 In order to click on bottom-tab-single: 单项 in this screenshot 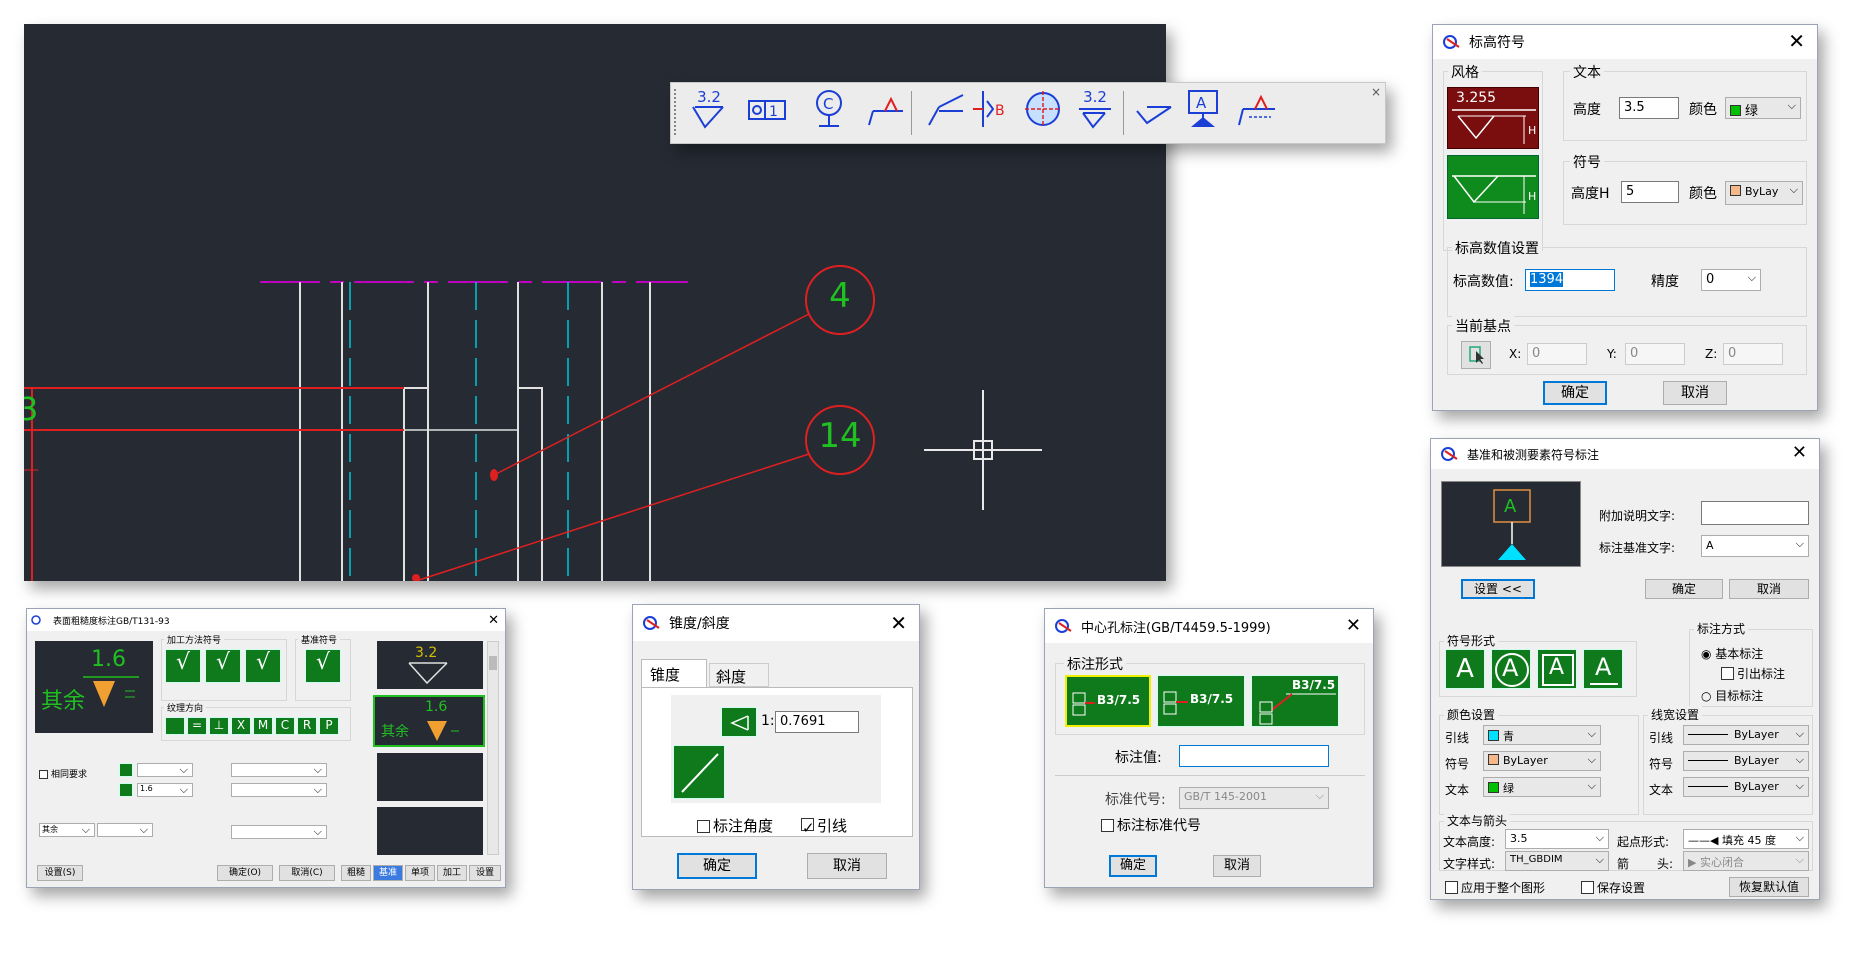, I will do `click(420, 873)`.